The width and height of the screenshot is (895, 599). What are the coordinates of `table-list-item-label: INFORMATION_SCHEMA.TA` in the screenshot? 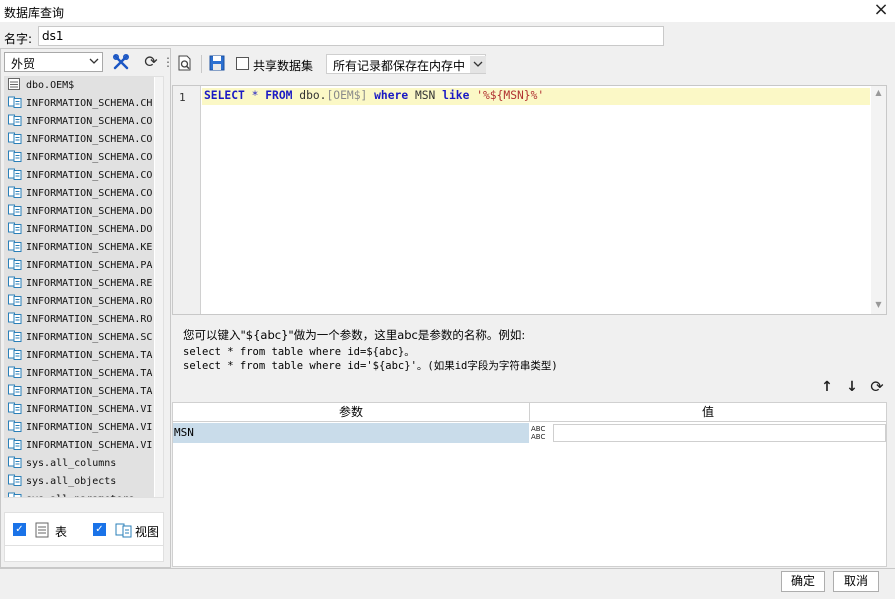 It's located at (89, 391).